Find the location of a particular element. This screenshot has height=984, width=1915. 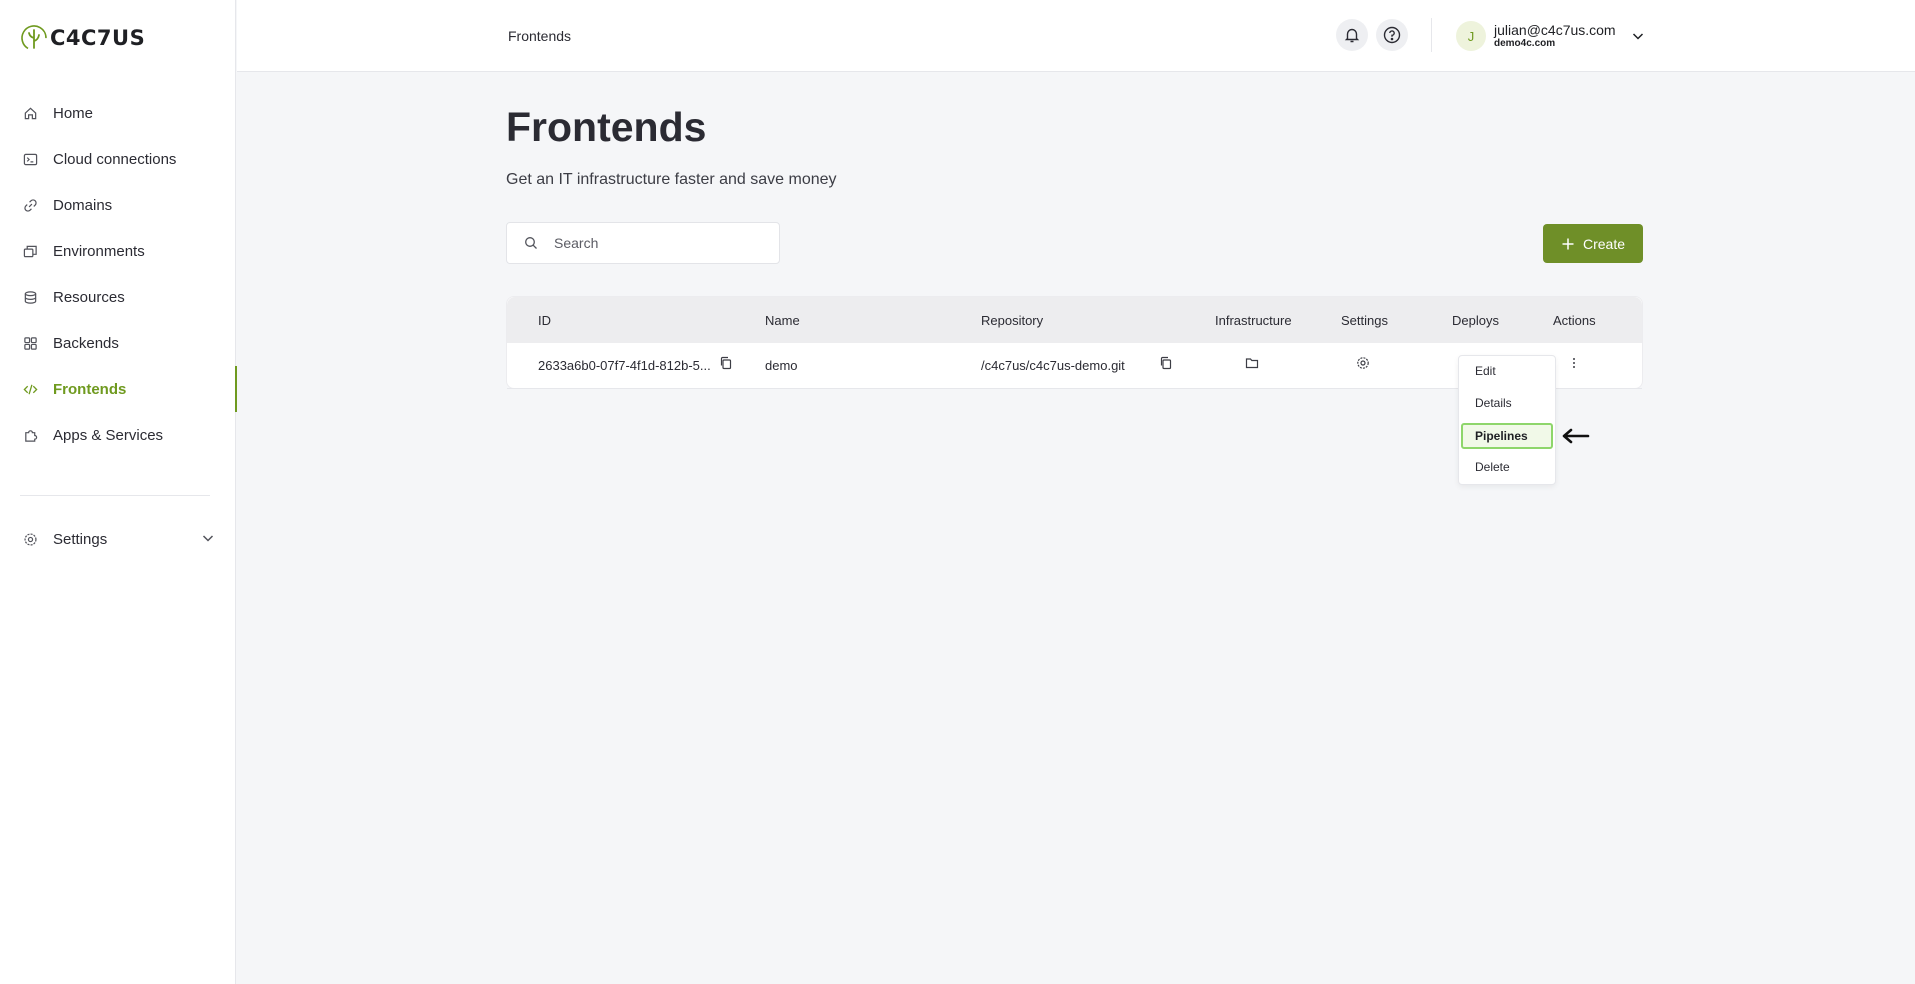

create-button: Create is located at coordinates (1593, 243).